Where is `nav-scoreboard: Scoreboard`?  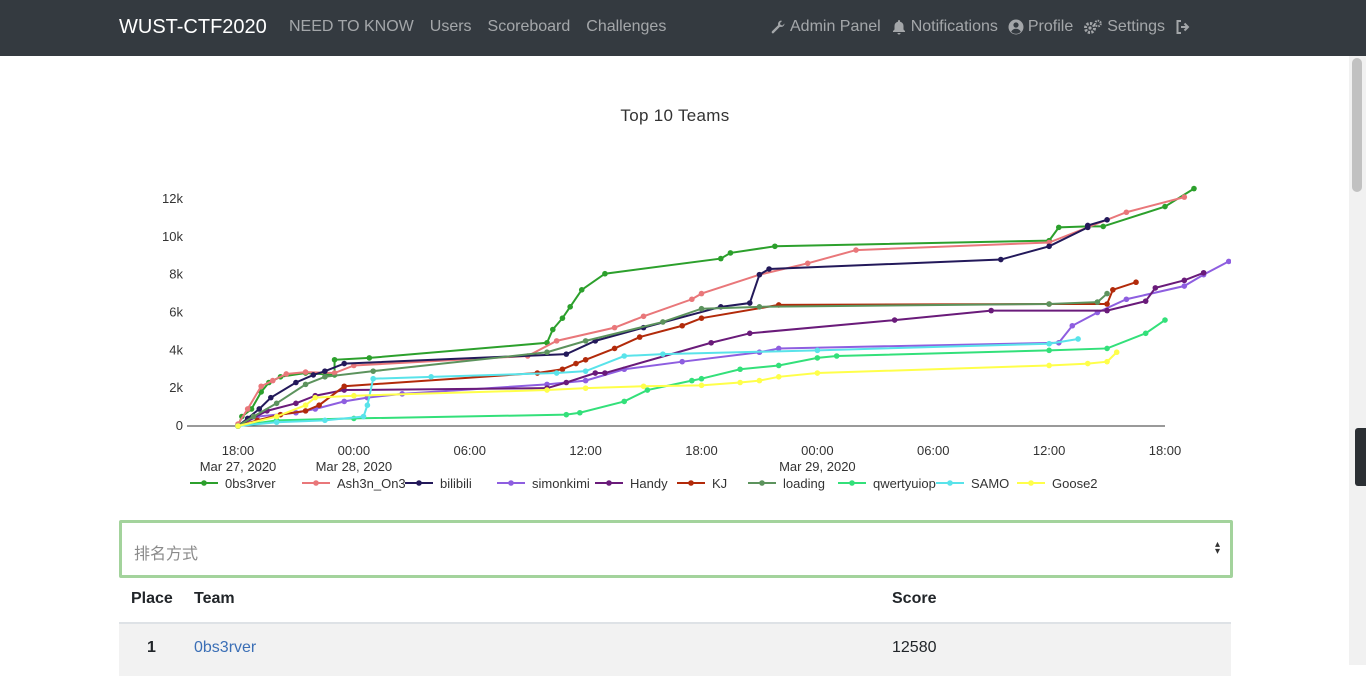
nav-scoreboard: Scoreboard is located at coordinates (529, 27).